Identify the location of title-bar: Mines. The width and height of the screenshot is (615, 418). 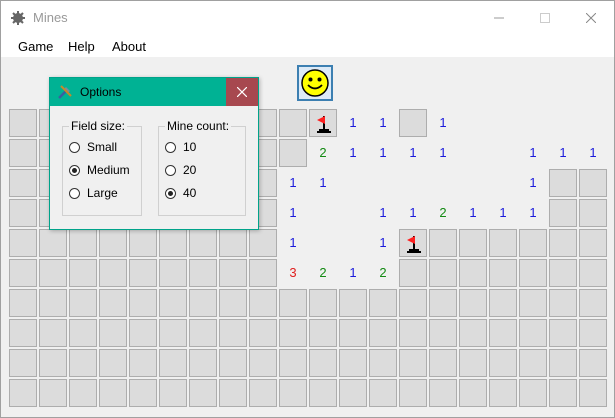
(307, 18).